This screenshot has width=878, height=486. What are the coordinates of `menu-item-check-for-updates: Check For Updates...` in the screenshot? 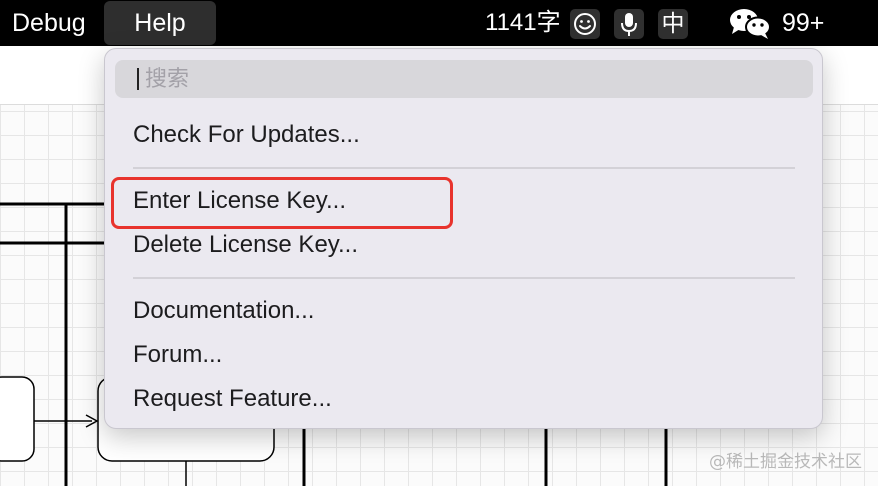 It's located at (246, 135).